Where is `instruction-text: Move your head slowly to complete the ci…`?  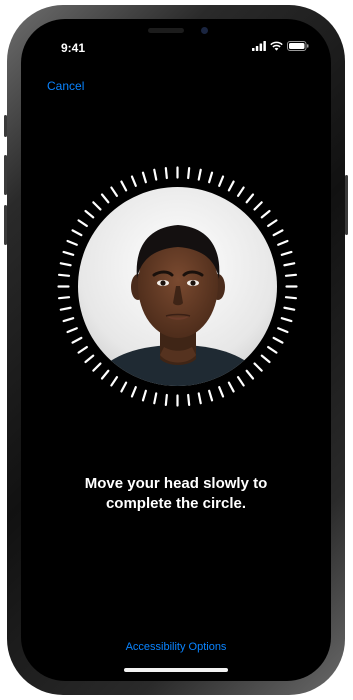
instruction-text: Move your head slowly to complete the ci… is located at coordinates (176, 494).